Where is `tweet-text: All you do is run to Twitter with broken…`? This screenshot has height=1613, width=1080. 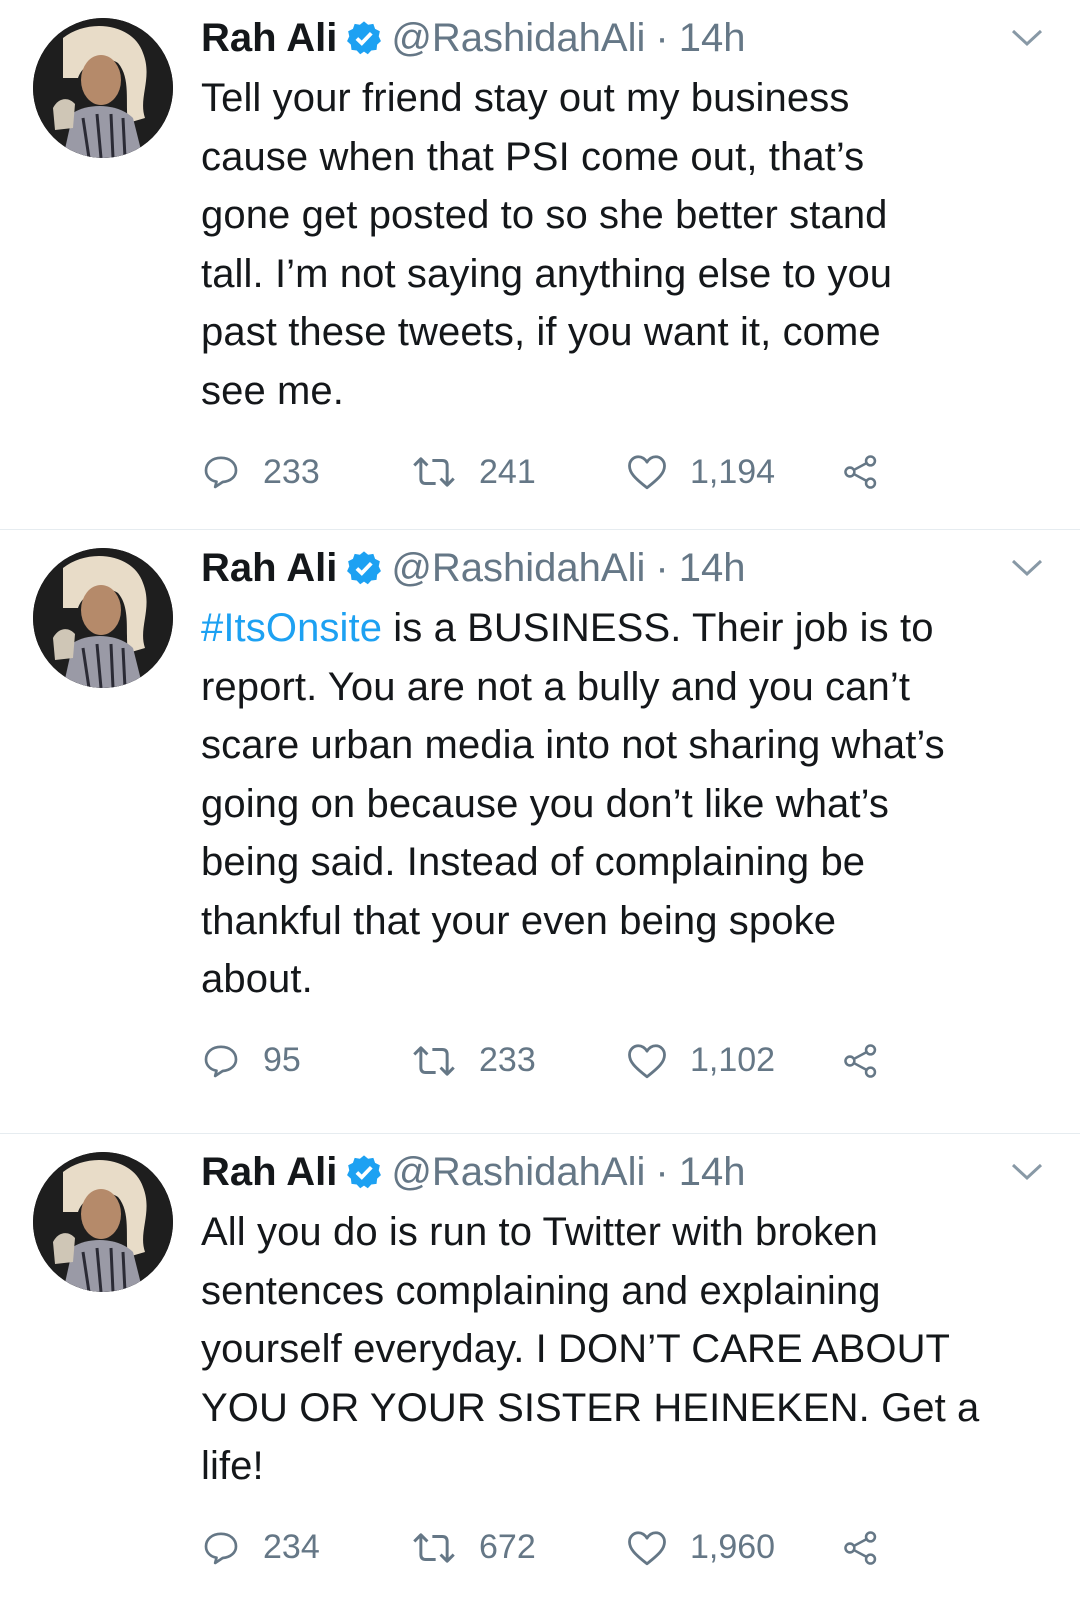
tweet-text: All you do is run to Twitter with broken… is located at coordinates (607, 1349).